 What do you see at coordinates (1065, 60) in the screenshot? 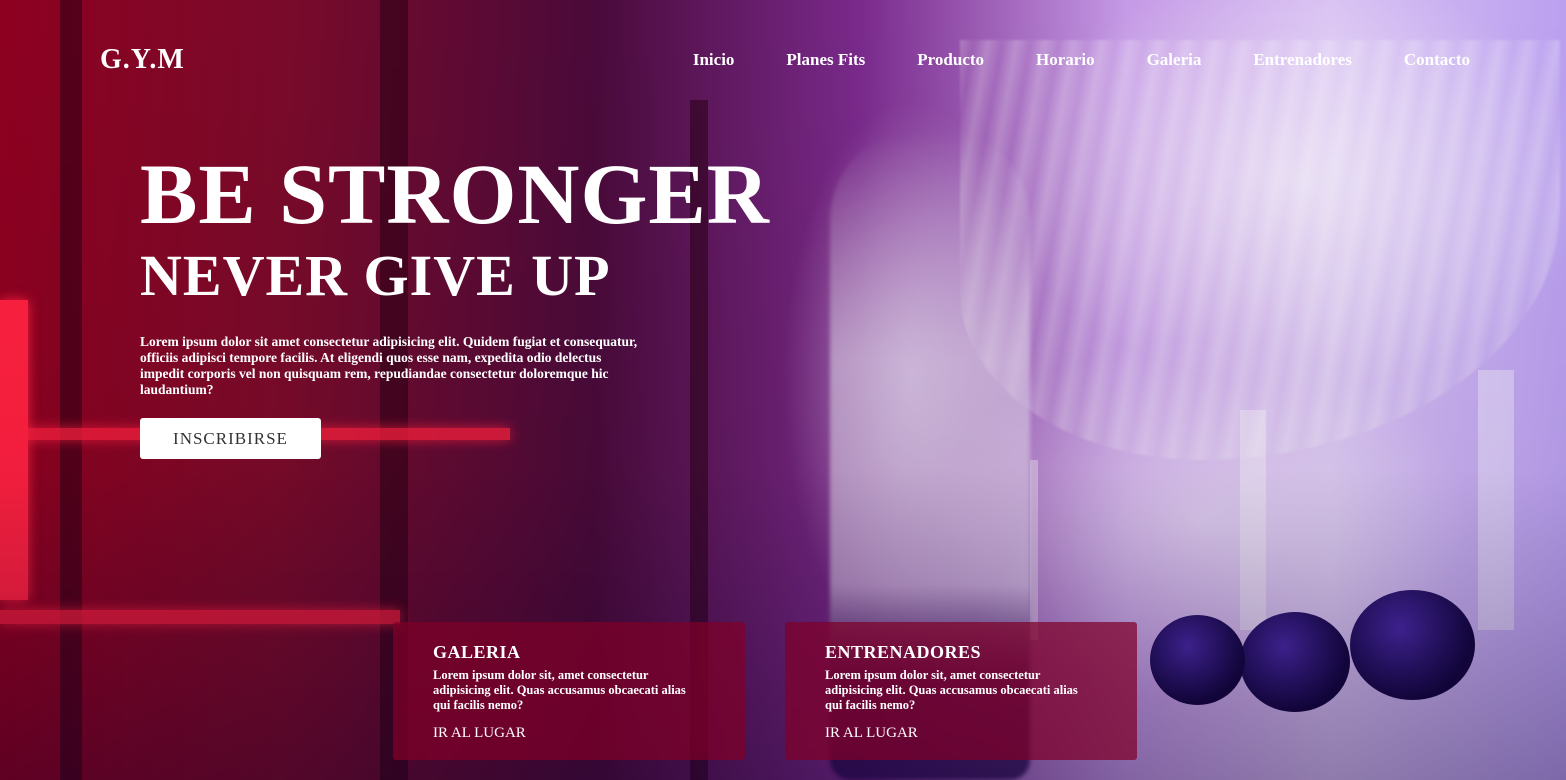
I see `nav-item-horario: Horario` at bounding box center [1065, 60].